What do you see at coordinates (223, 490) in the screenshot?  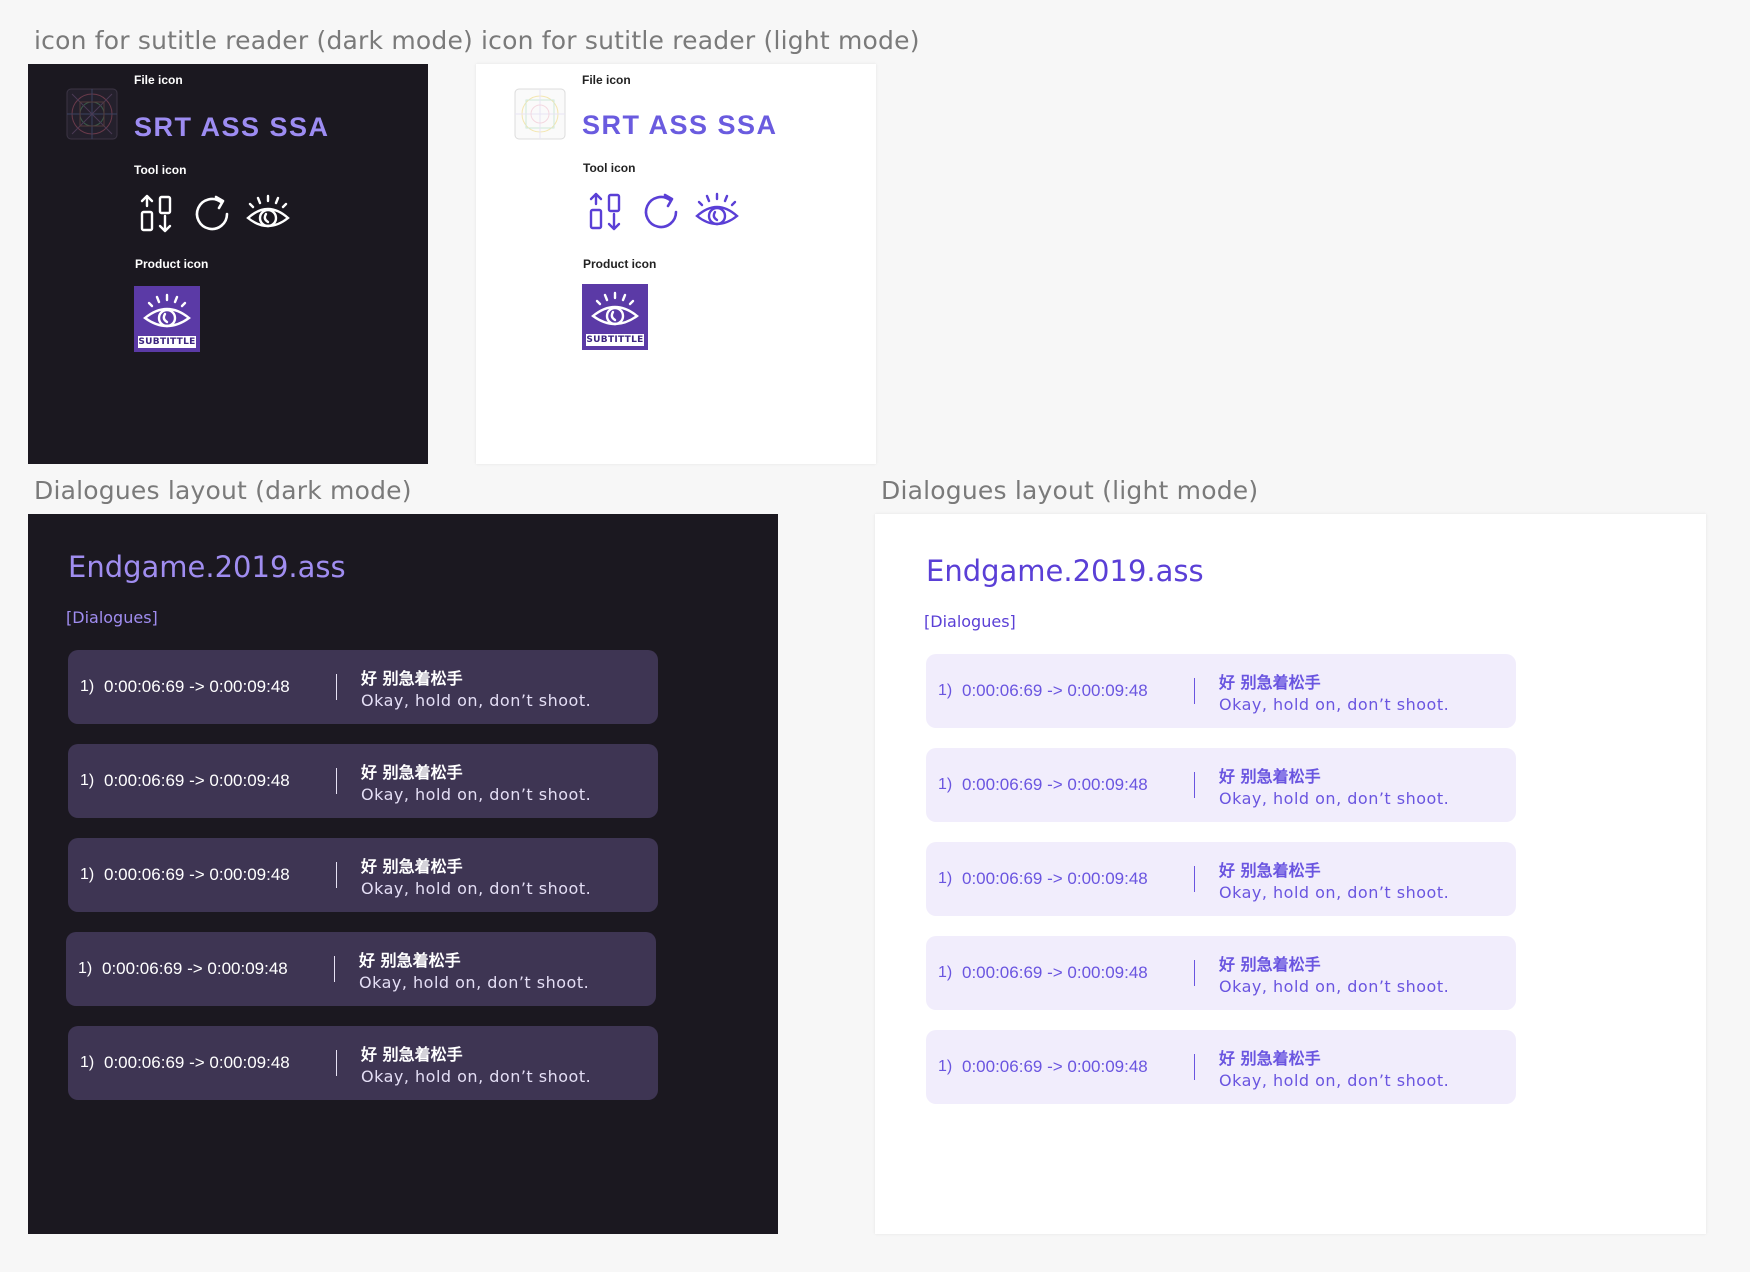 I see `frame-label-dialogues-dark: Dialogues layout (dark mode)` at bounding box center [223, 490].